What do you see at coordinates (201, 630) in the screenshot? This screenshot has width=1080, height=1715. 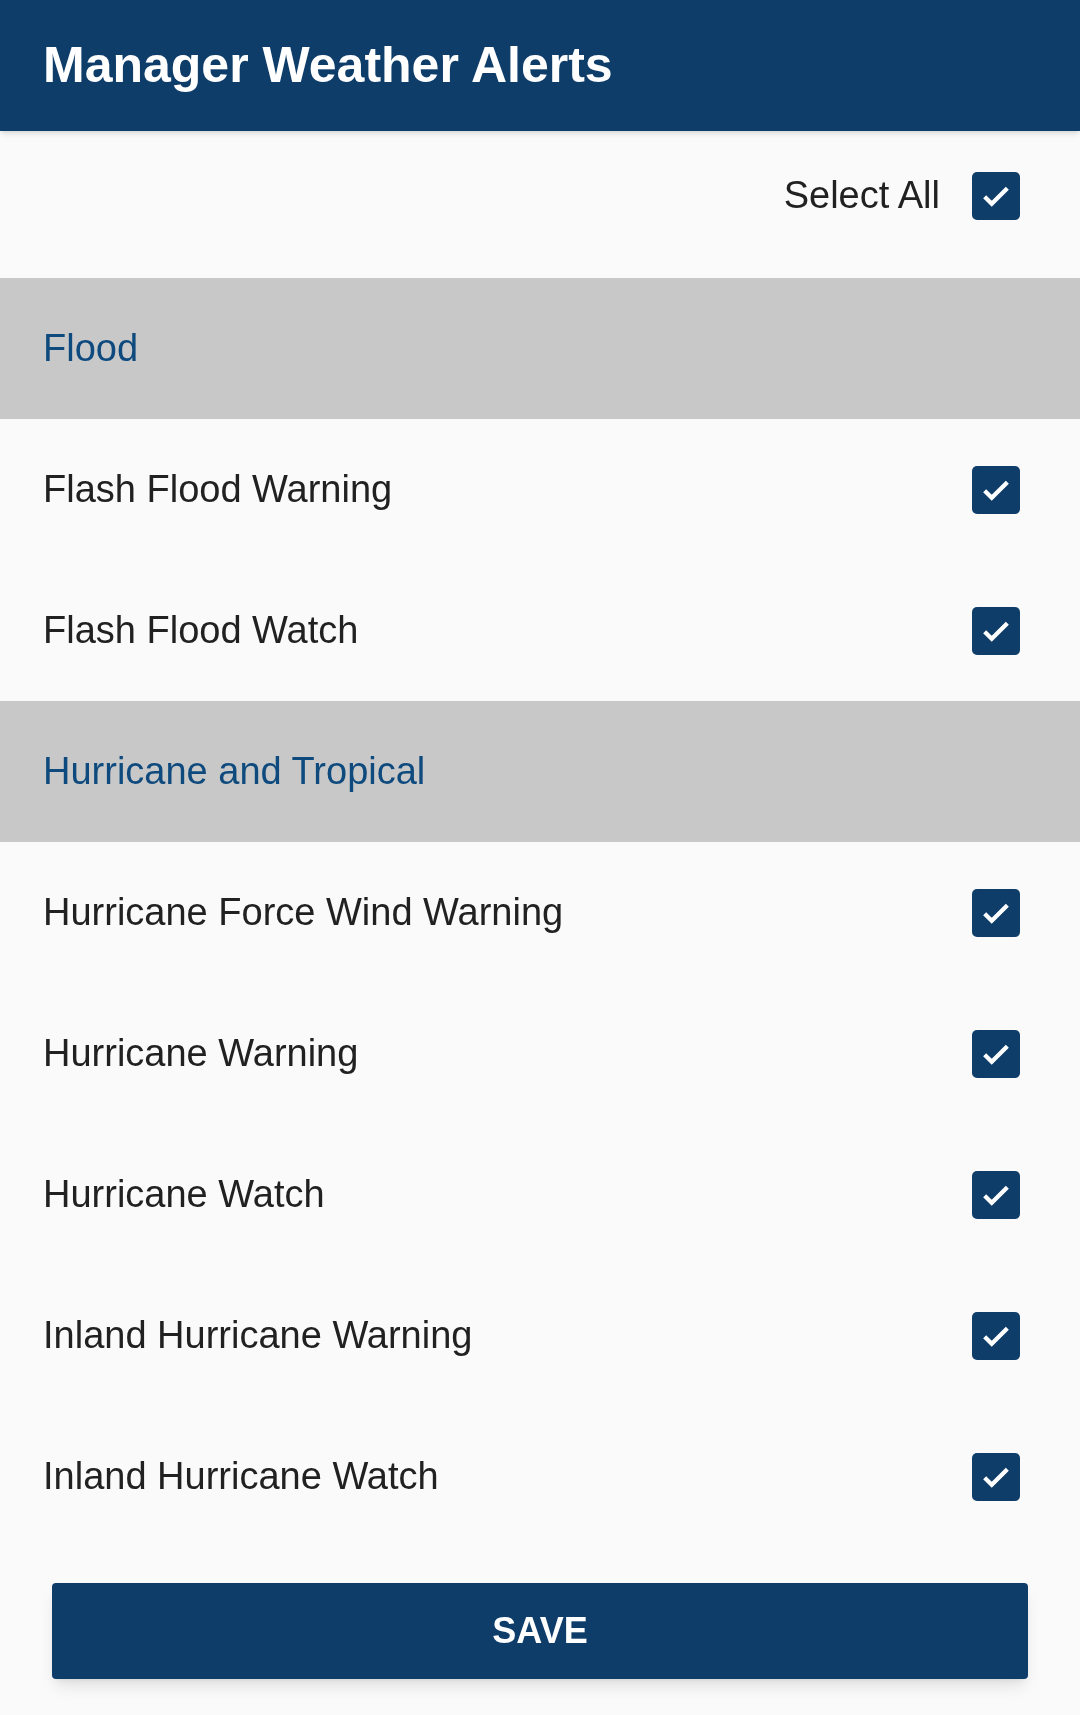 I see `alert-label: Flash Flood Watch` at bounding box center [201, 630].